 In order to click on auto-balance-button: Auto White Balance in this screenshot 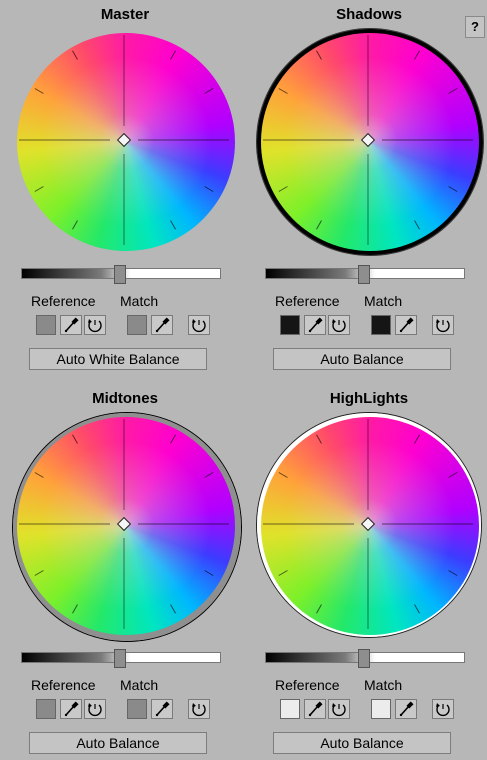, I will do `click(118, 359)`.